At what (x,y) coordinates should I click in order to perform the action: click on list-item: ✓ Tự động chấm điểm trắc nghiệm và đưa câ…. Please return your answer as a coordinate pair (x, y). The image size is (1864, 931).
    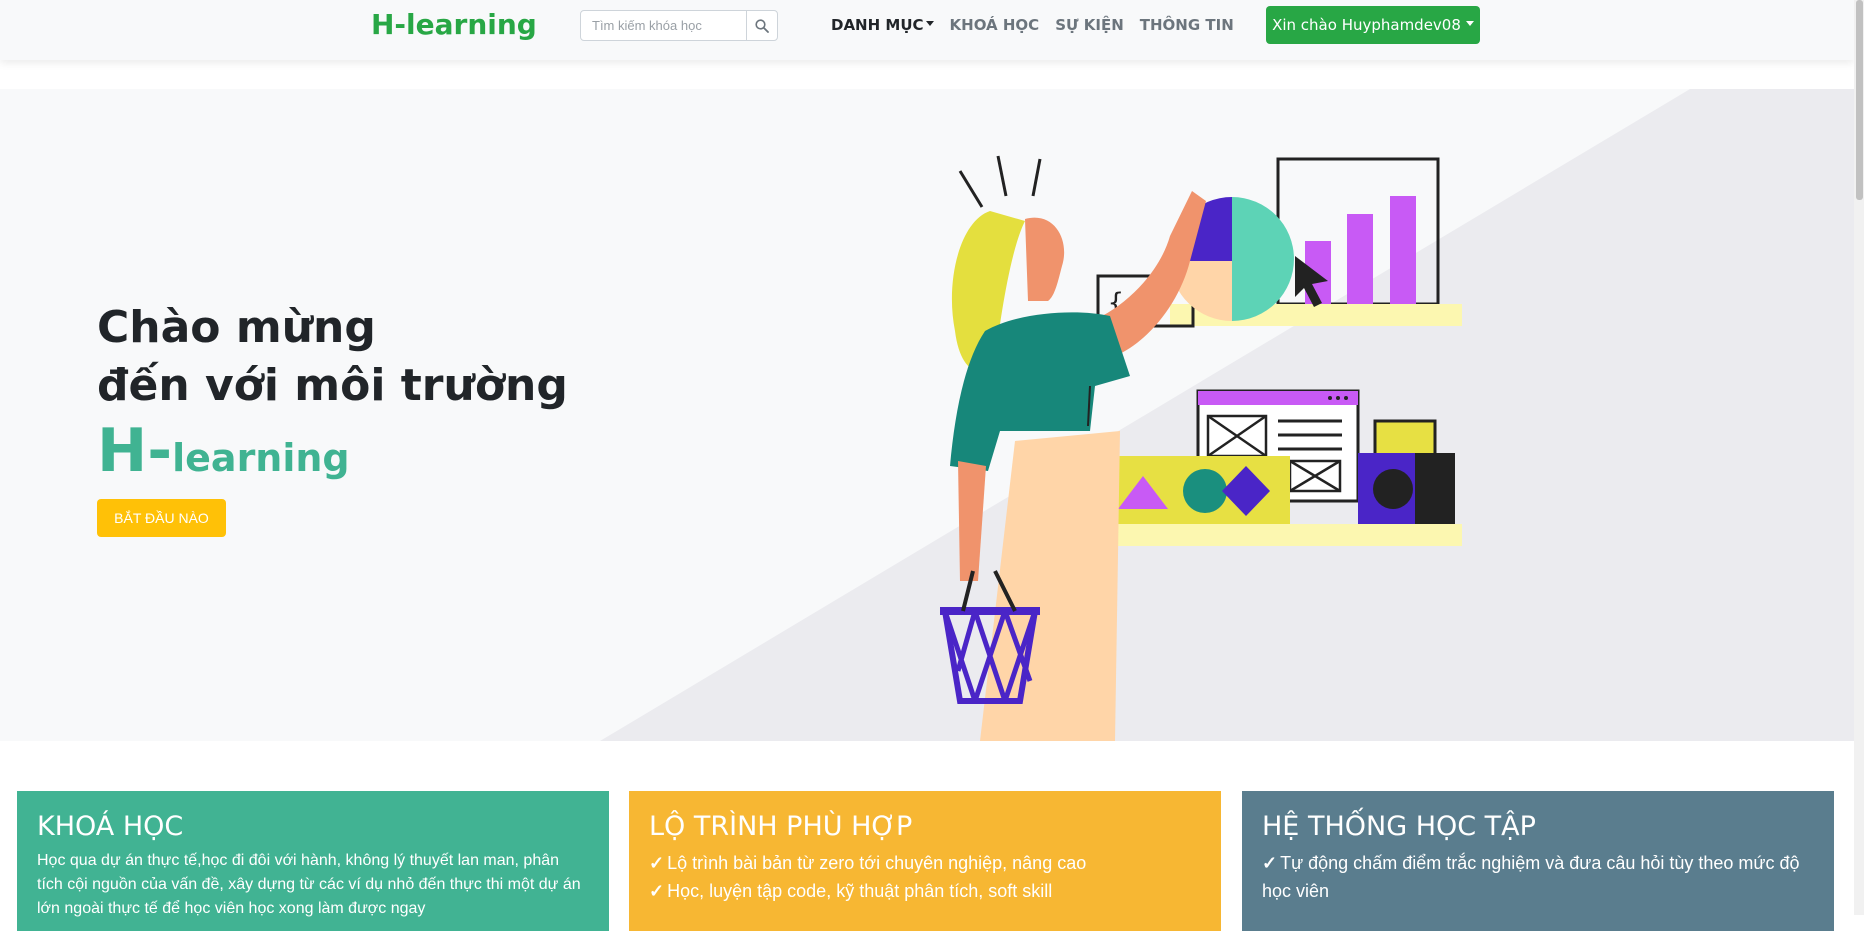
    Looking at the image, I should click on (1538, 877).